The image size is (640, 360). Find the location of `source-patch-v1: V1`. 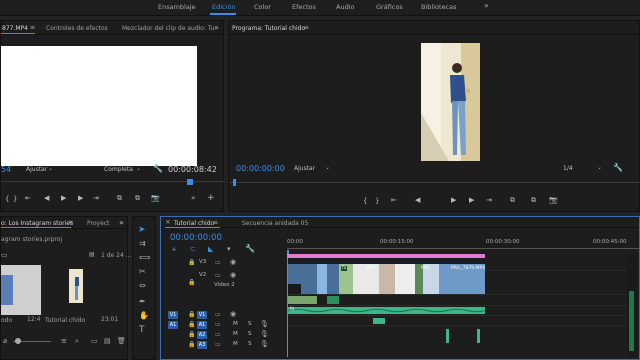

source-patch-v1: V1 is located at coordinates (173, 315).